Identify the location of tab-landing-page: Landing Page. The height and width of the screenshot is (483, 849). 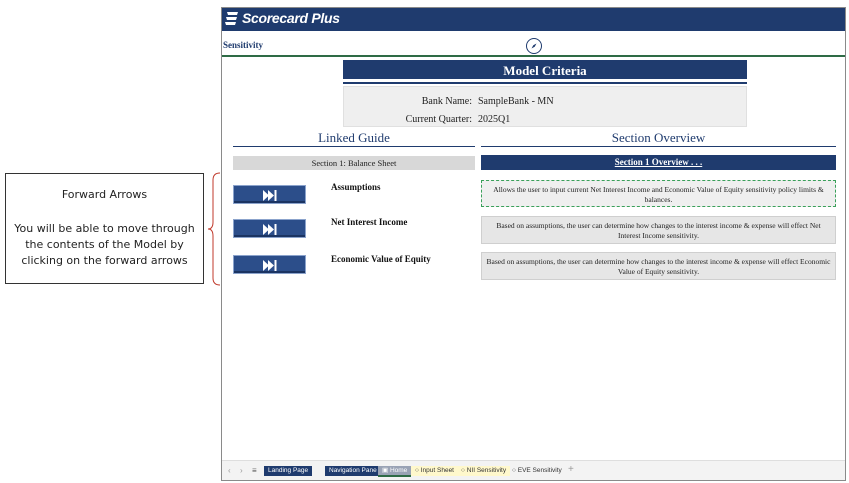
(288, 471).